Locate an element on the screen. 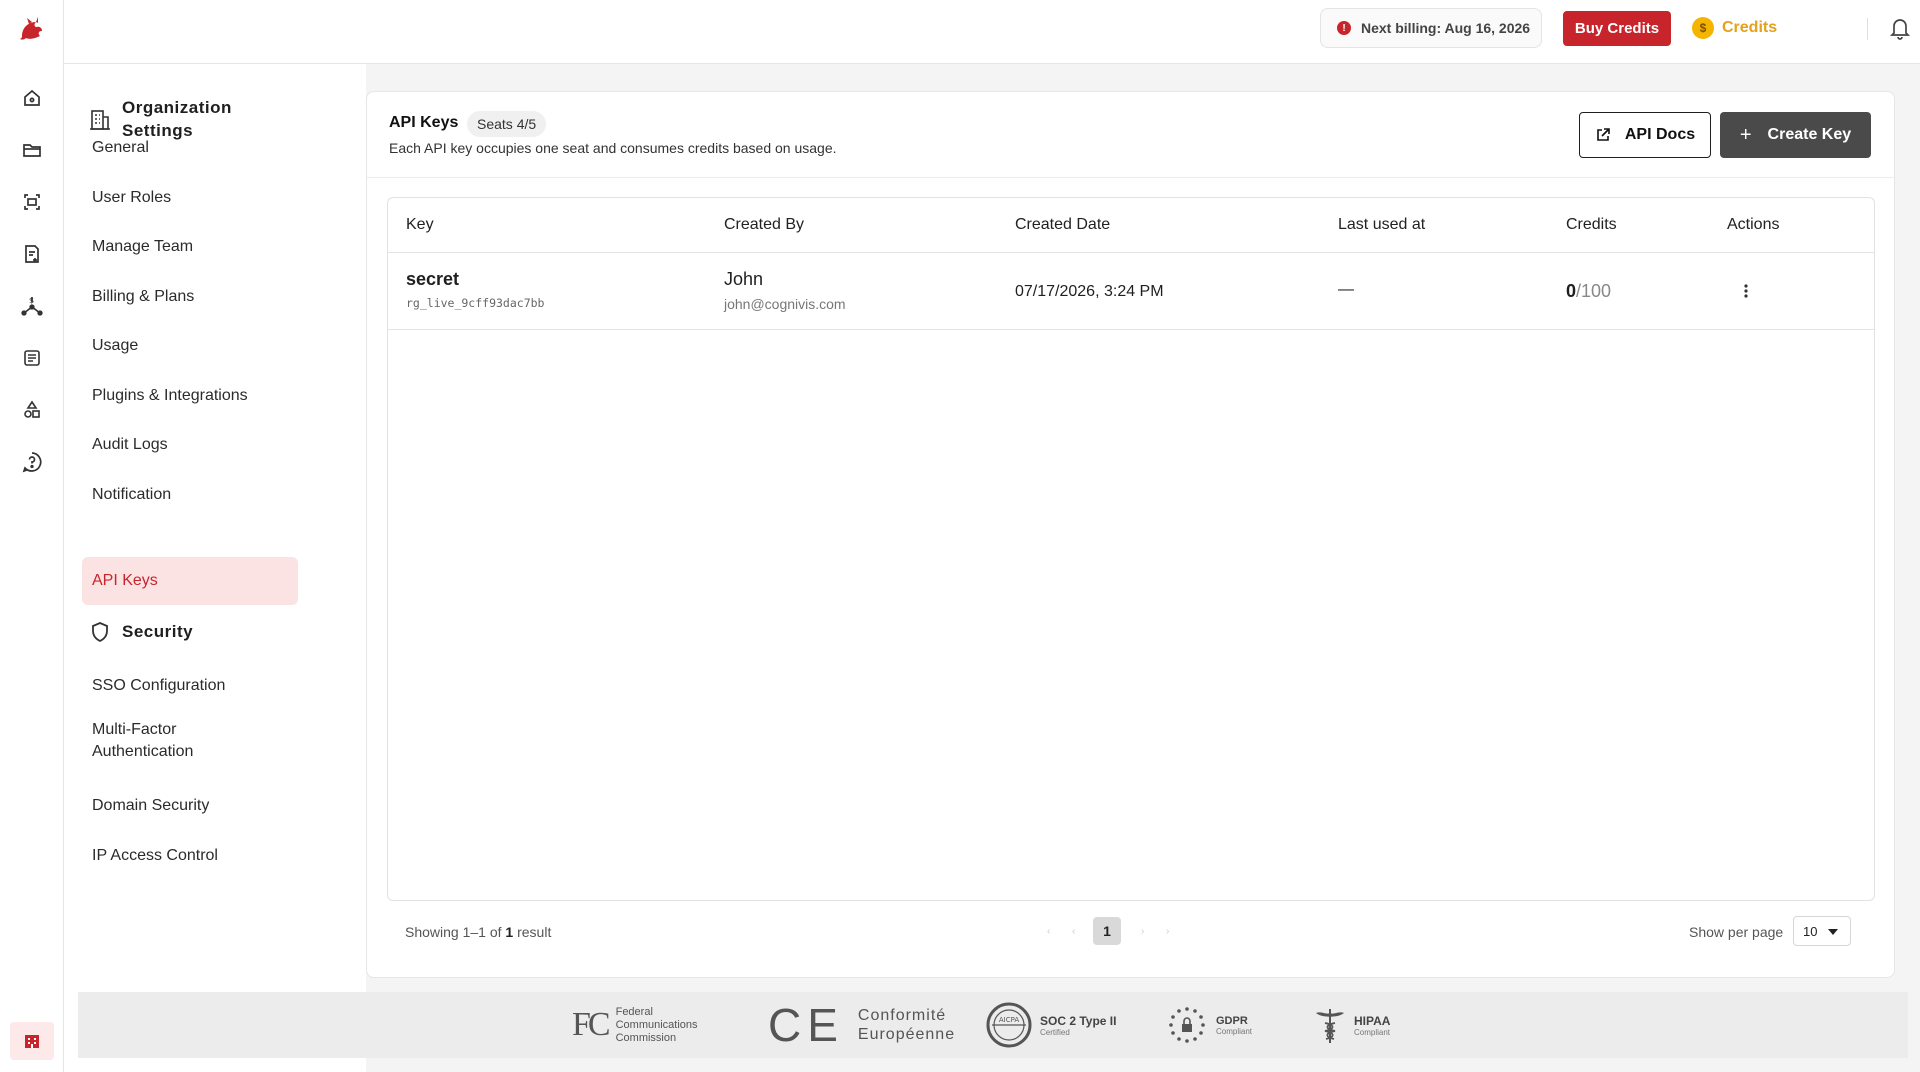 The height and width of the screenshot is (1072, 1920). credits-used: 0 is located at coordinates (1571, 291).